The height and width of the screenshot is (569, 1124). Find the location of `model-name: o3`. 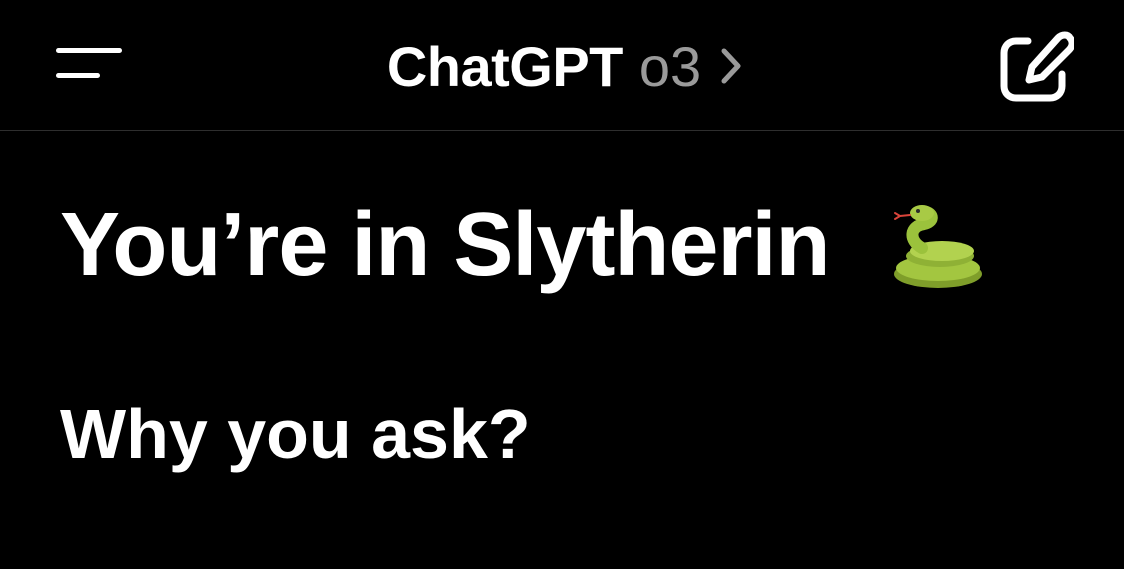

model-name: o3 is located at coordinates (670, 66).